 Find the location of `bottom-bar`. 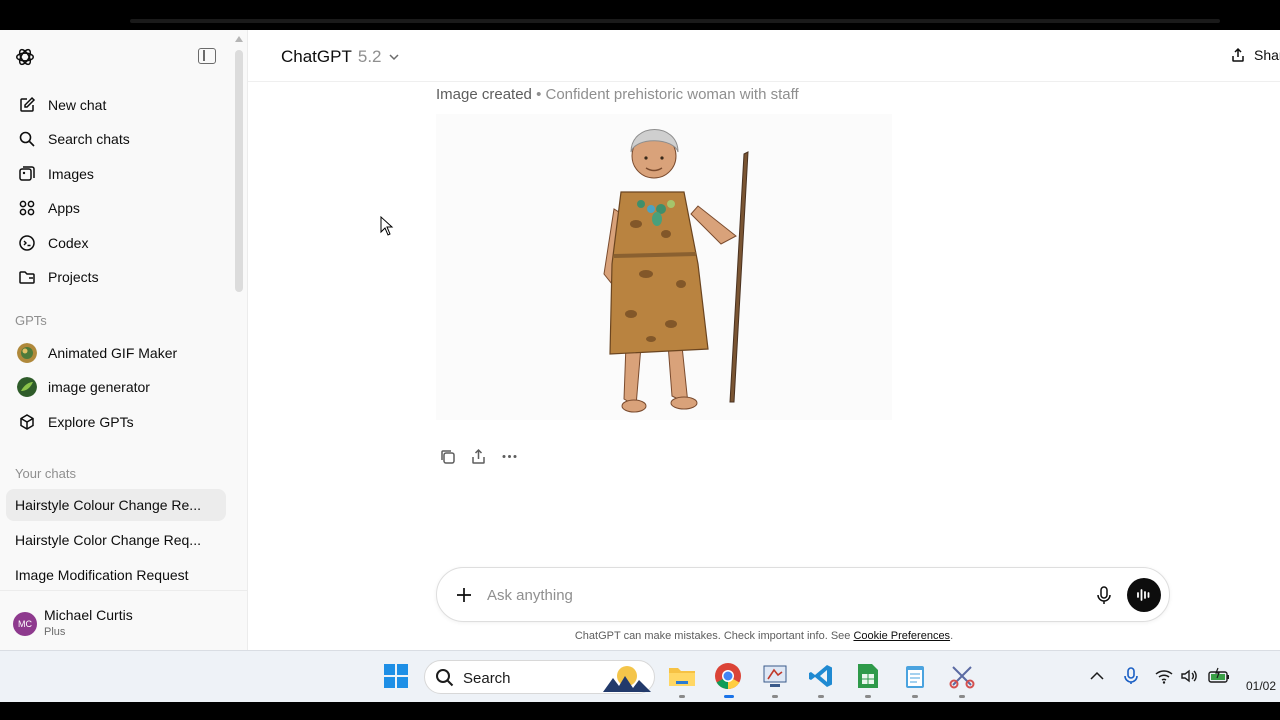

bottom-bar is located at coordinates (640, 711).